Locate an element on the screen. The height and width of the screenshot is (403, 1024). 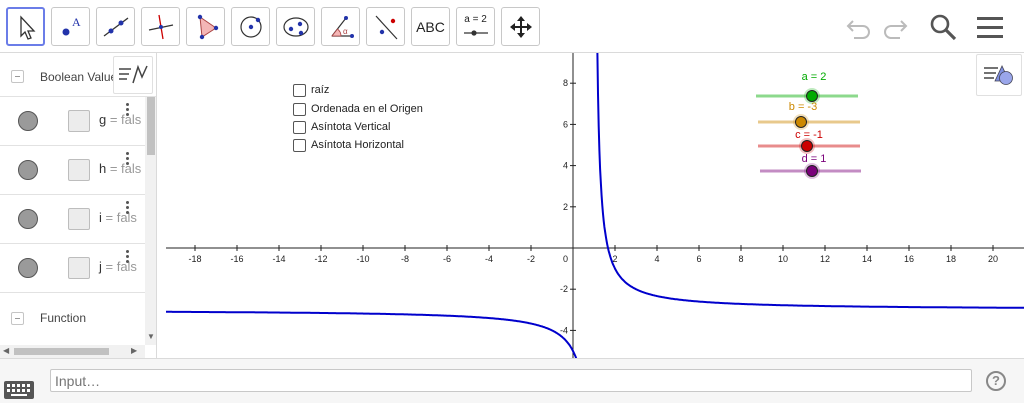
move-tool-button is located at coordinates (25, 26).